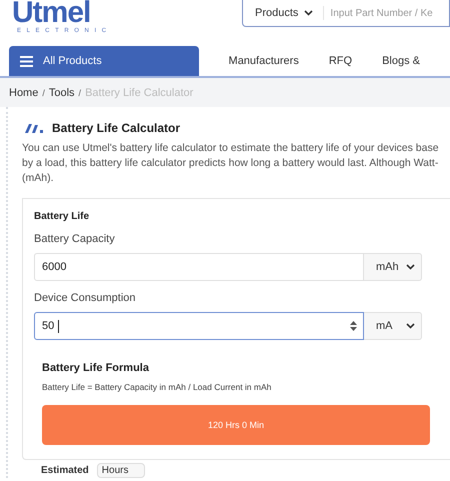  I want to click on field-label: Battery Capacity, so click(74, 239).